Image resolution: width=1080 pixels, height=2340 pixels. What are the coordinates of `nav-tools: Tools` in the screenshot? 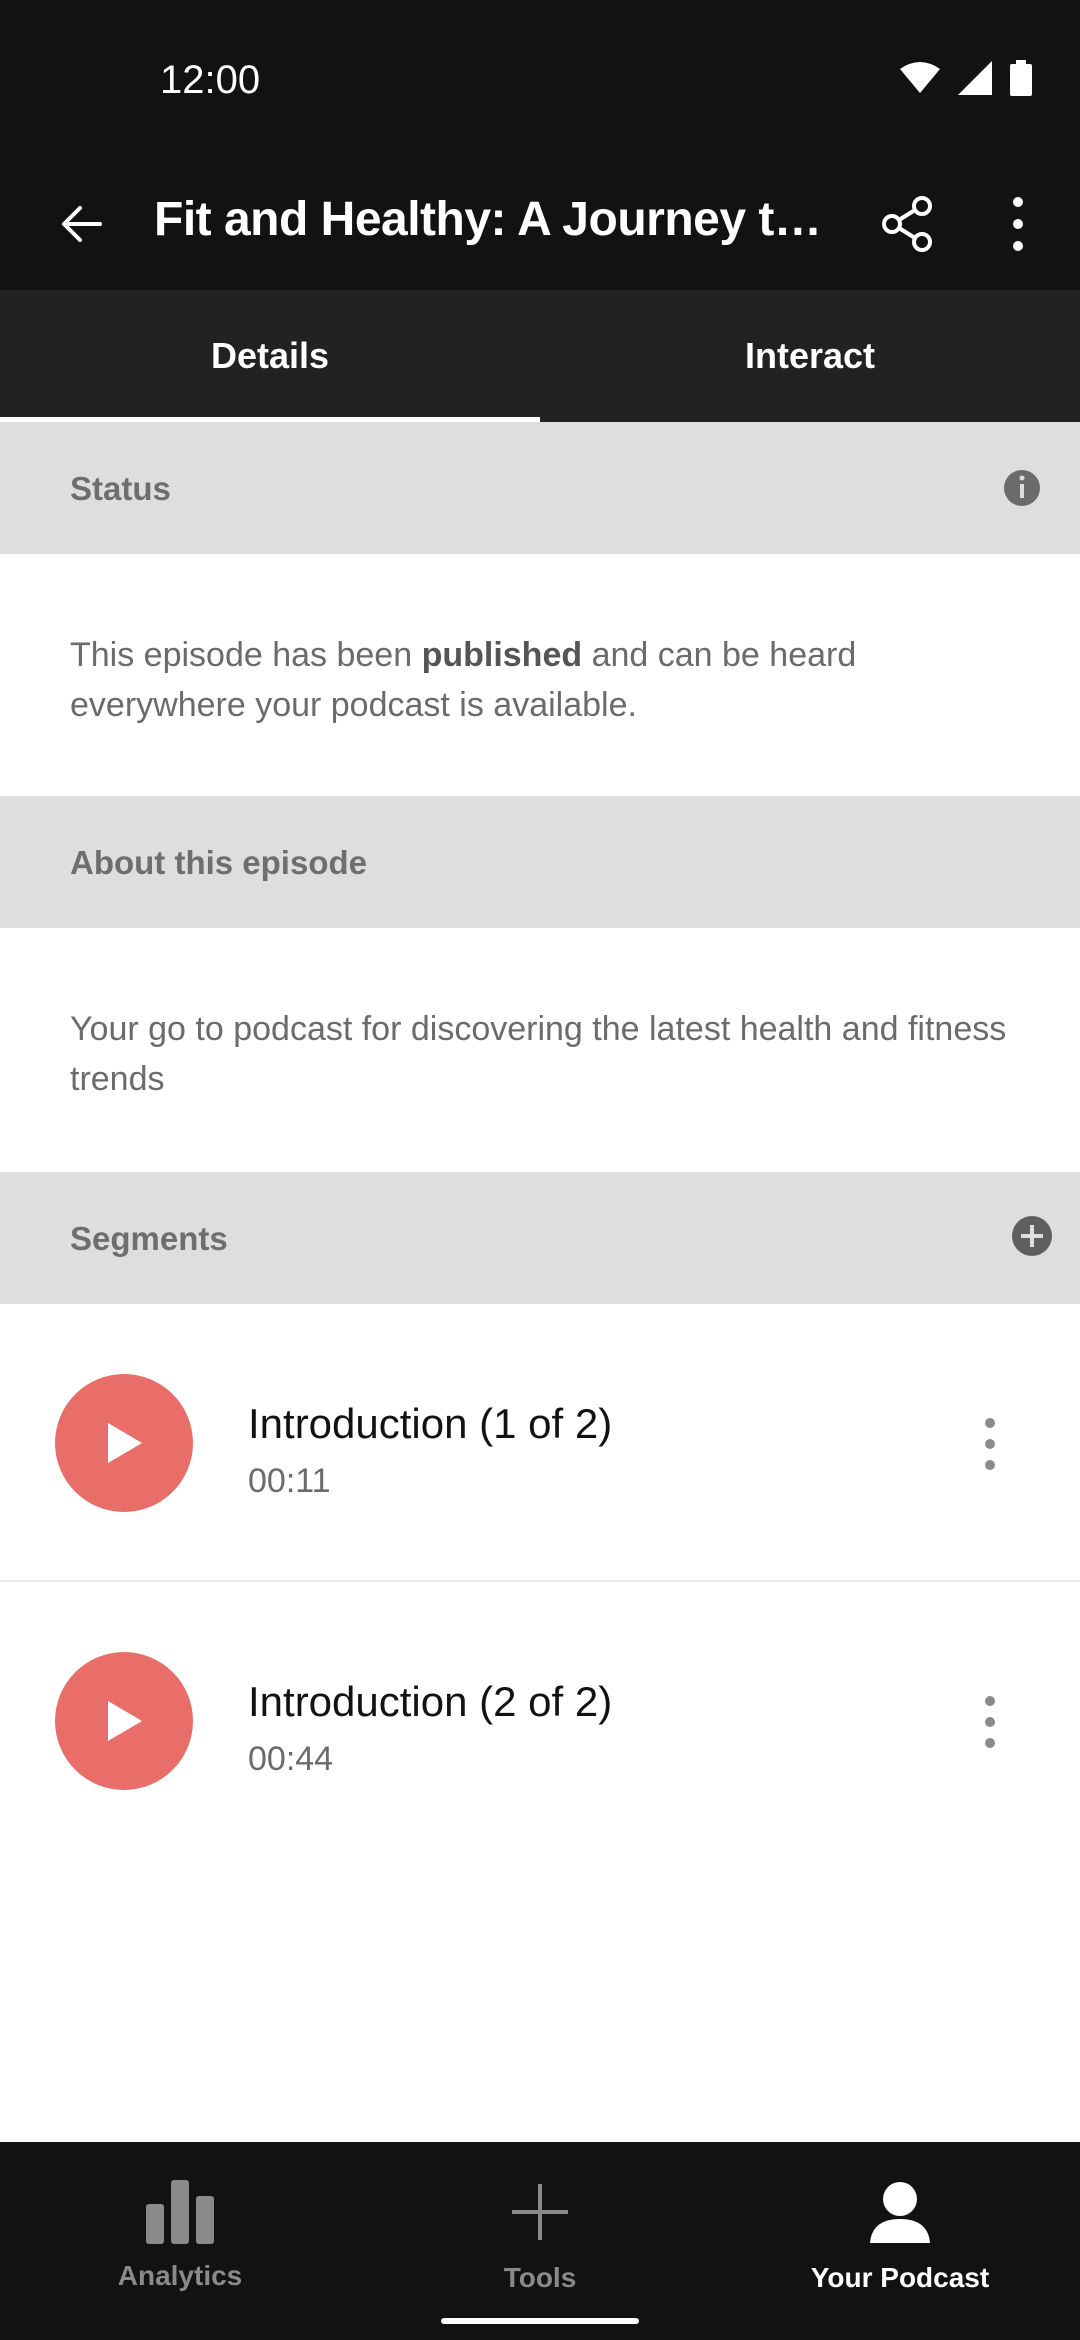 It's located at (540, 2241).